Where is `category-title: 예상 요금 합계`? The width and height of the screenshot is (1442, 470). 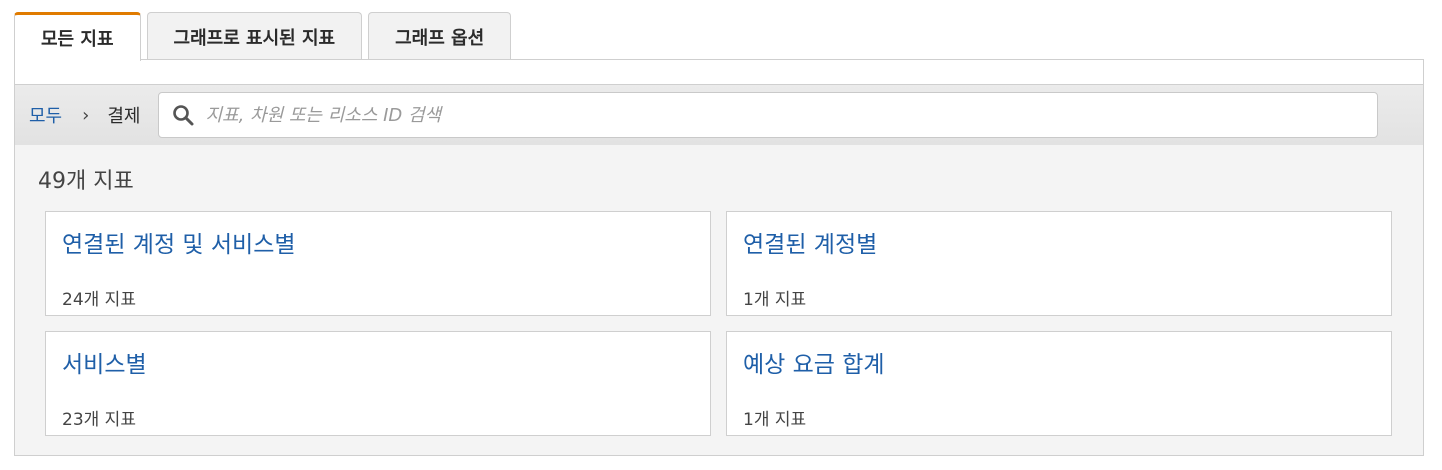 category-title: 예상 요금 합계 is located at coordinates (1059, 362).